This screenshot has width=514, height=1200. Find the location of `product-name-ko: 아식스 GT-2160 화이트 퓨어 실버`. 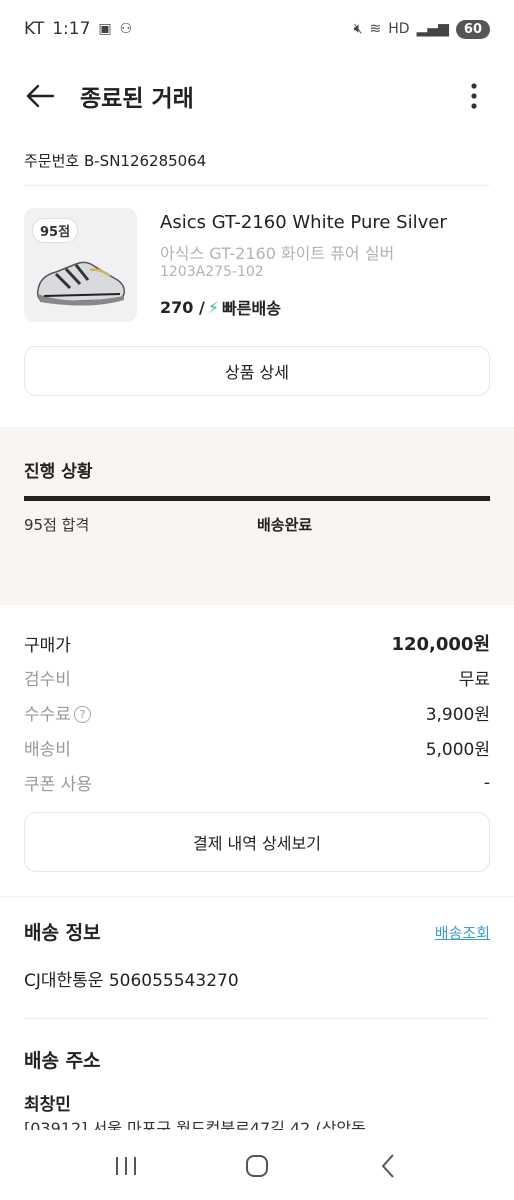

product-name-ko: 아식스 GT-2160 화이트 퓨어 실버 is located at coordinates (277, 253).